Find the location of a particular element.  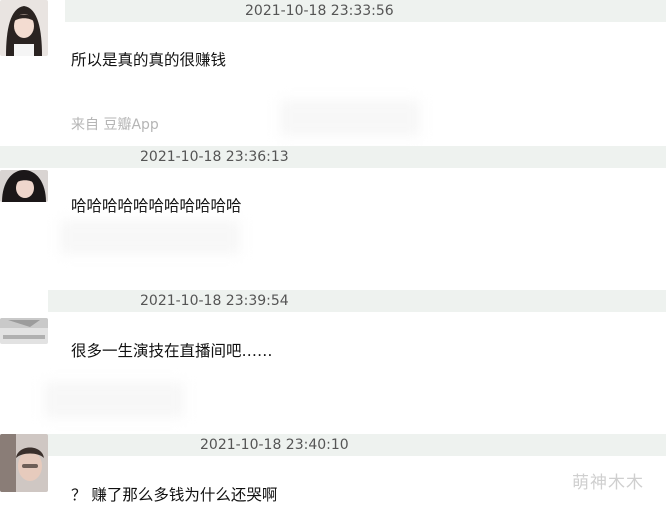

comment-timestamp: 2021-10-18 23:39:54 is located at coordinates (214, 301).